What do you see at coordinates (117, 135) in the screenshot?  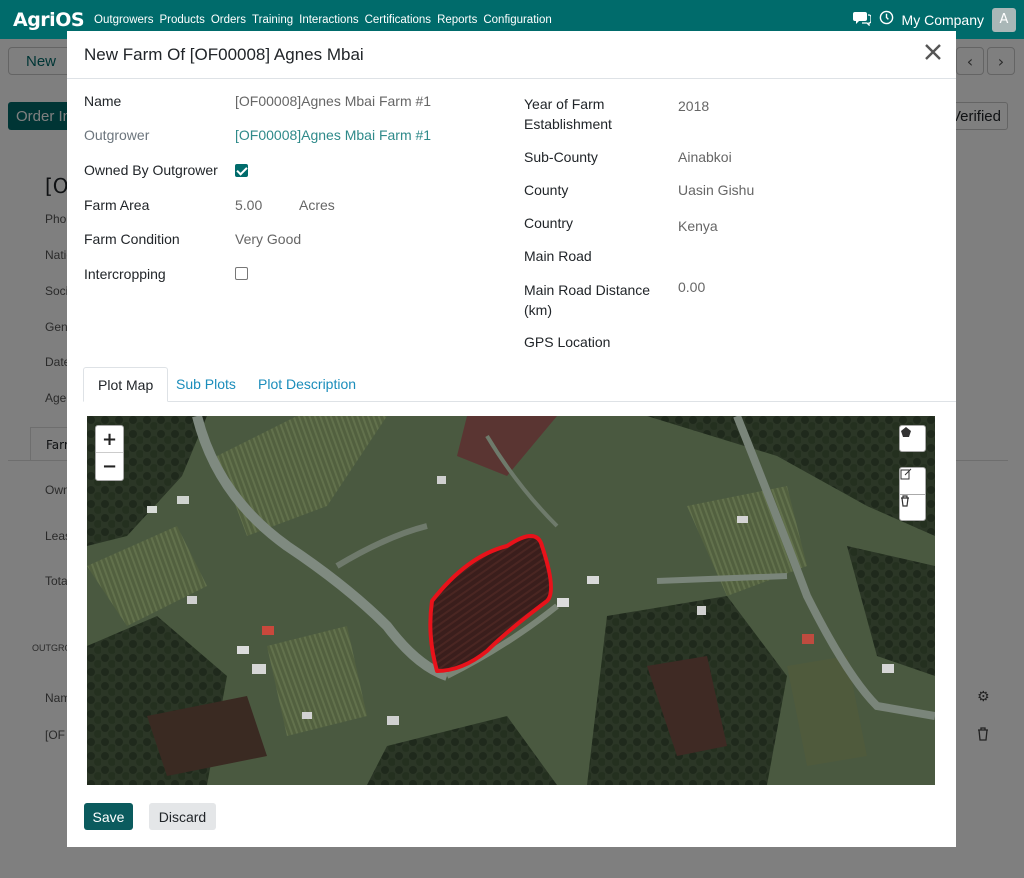 I see `outgrower-label: Outgrower` at bounding box center [117, 135].